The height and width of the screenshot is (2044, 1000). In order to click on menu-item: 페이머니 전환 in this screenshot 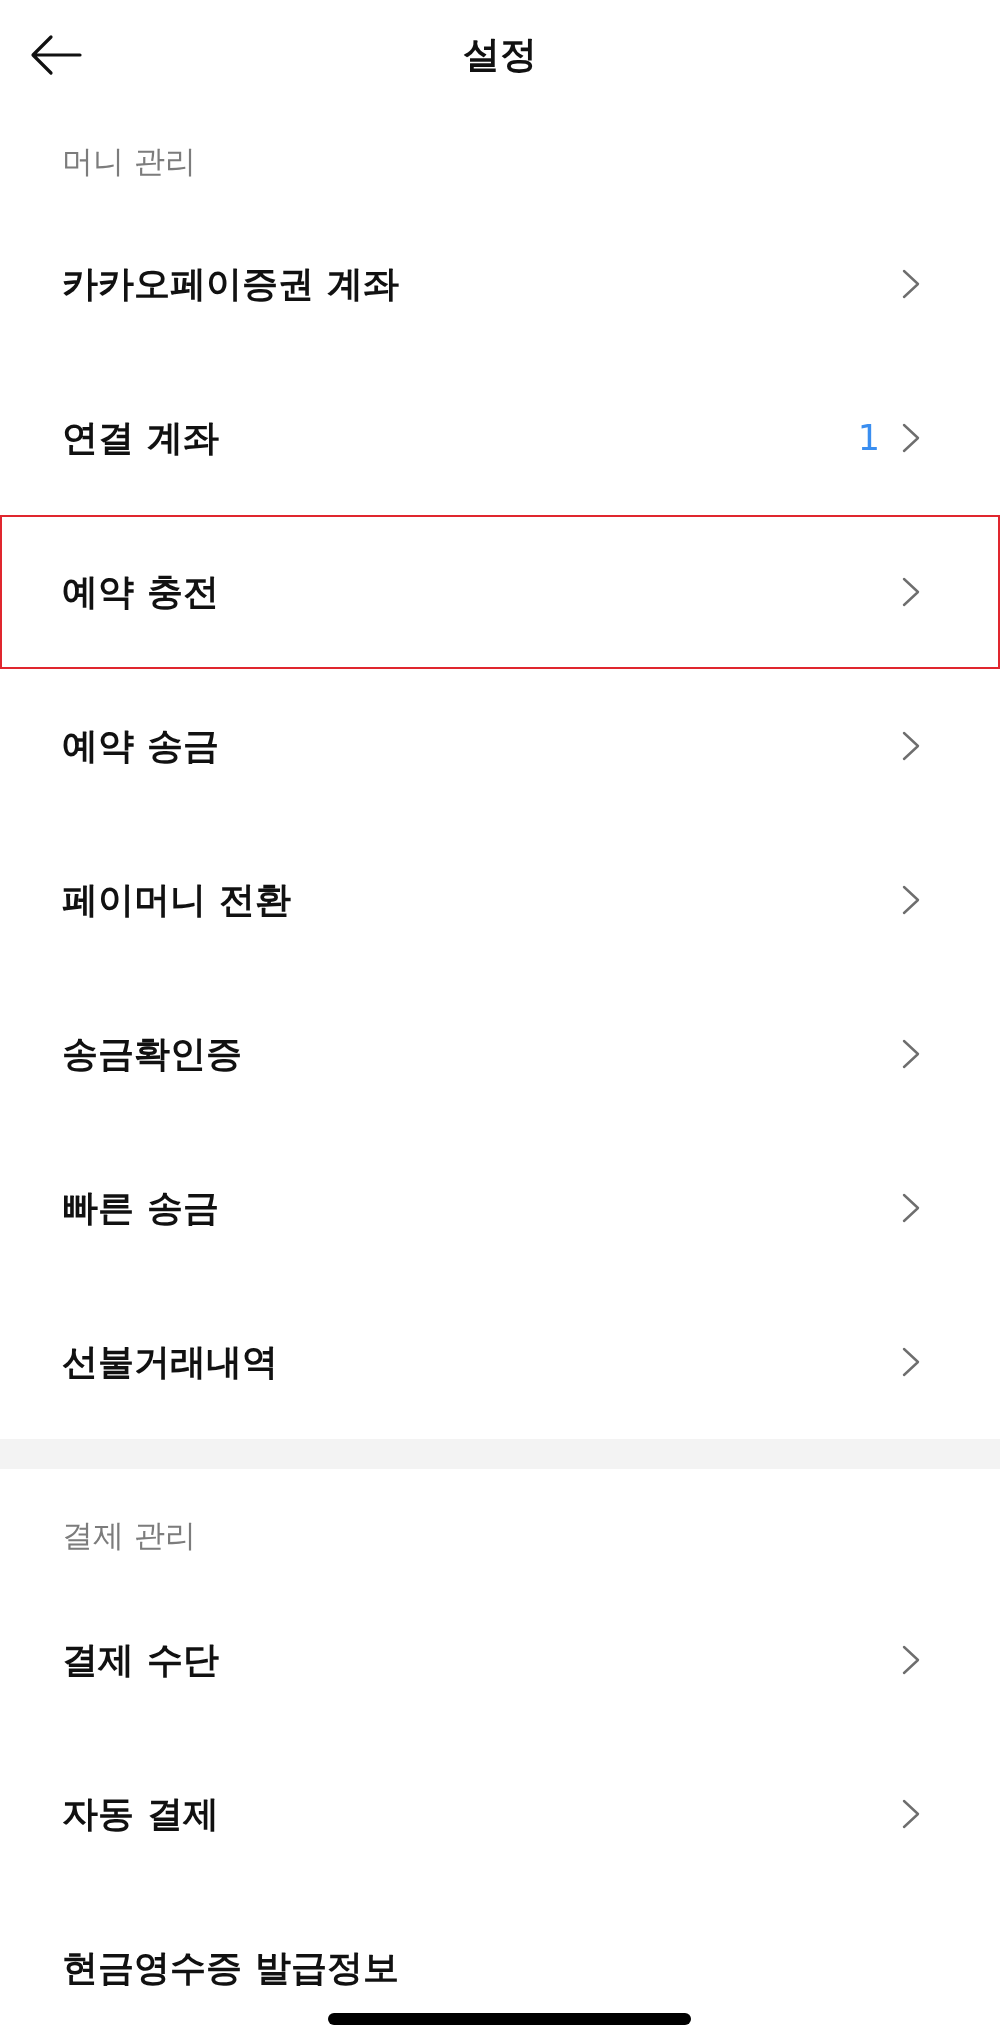, I will do `click(500, 900)`.